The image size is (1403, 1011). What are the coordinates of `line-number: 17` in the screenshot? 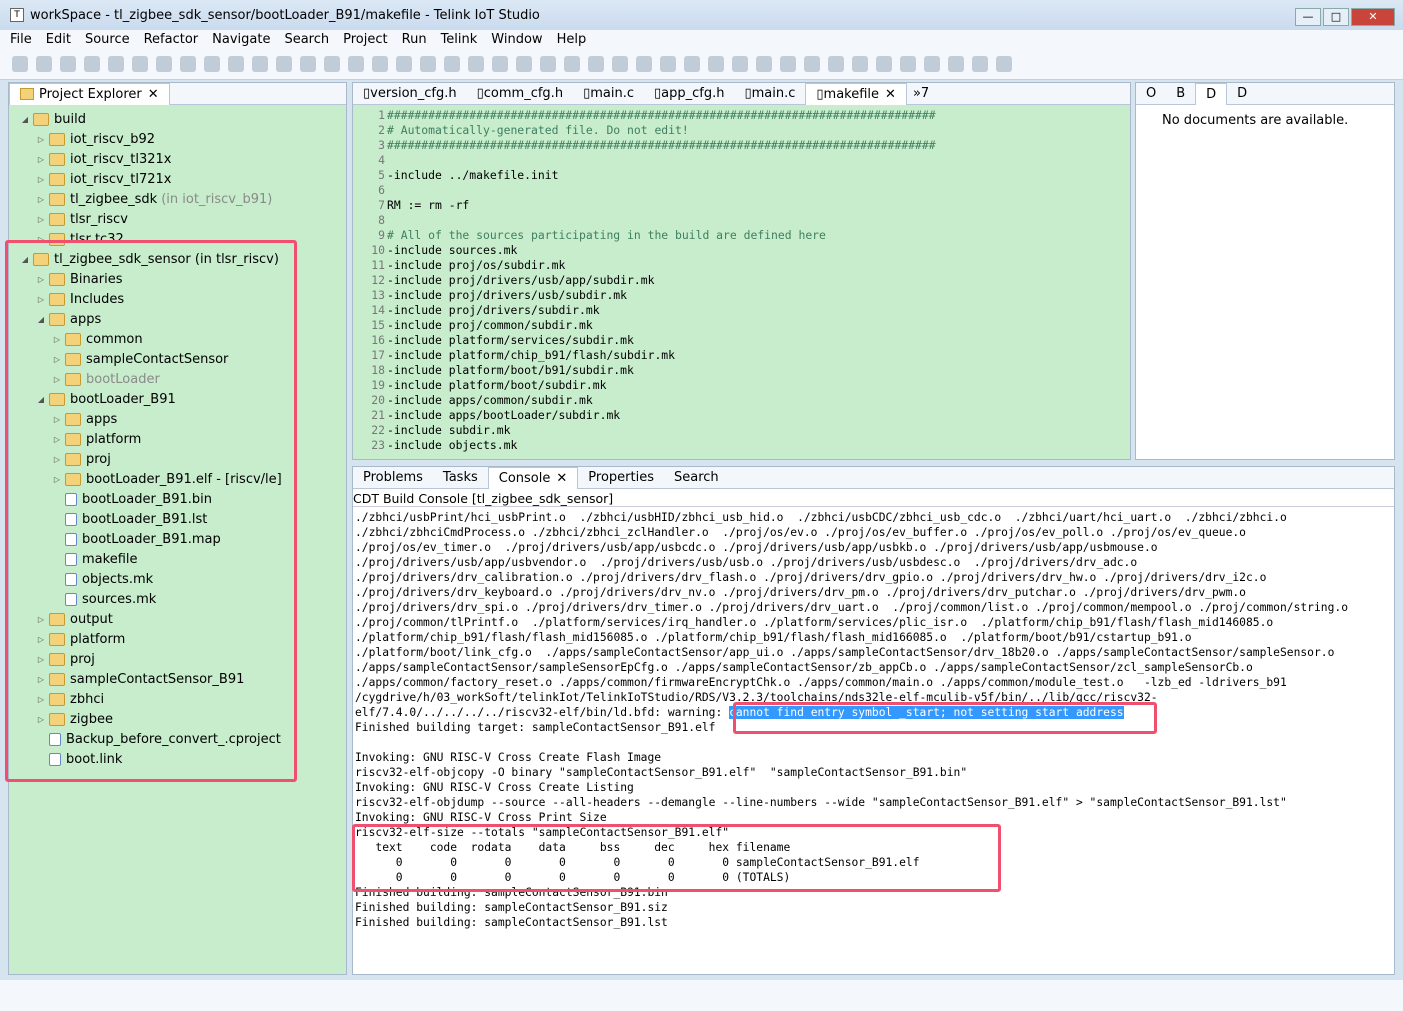 It's located at (378, 355).